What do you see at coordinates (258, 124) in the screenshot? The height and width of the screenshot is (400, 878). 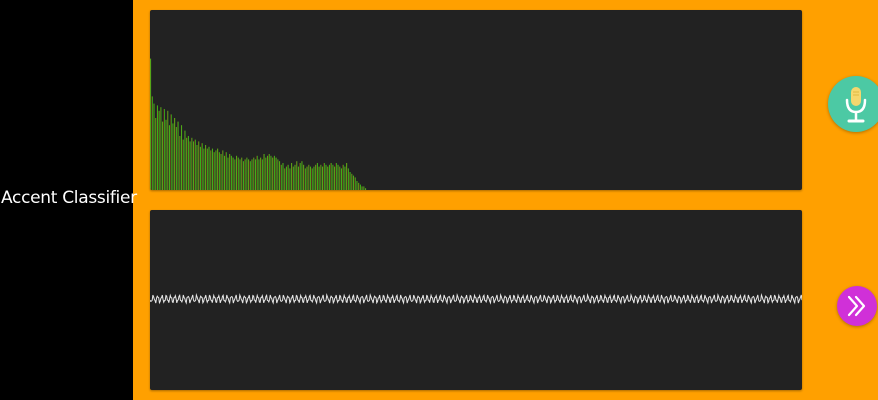 I see `spectrum-bars-chart` at bounding box center [258, 124].